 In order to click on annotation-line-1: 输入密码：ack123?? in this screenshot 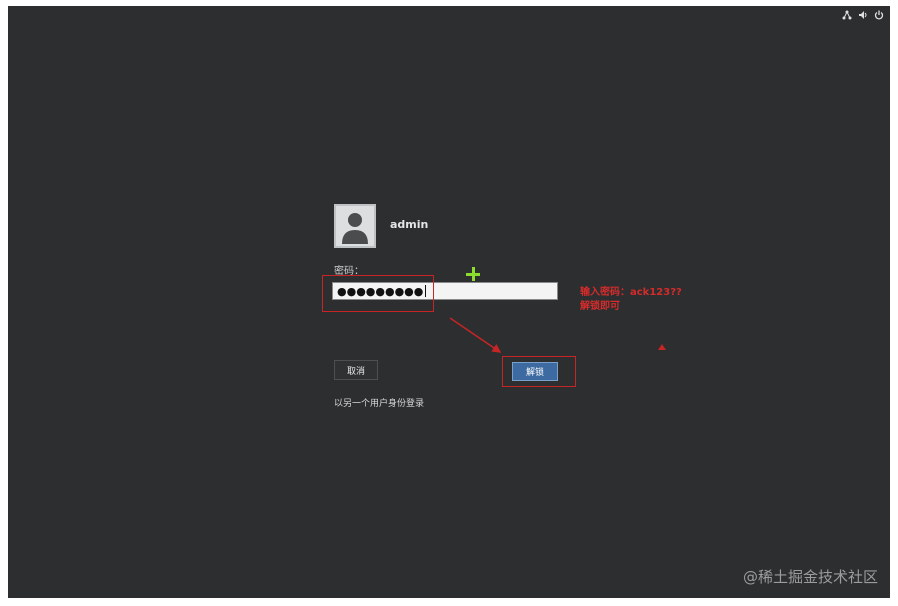, I will do `click(631, 292)`.